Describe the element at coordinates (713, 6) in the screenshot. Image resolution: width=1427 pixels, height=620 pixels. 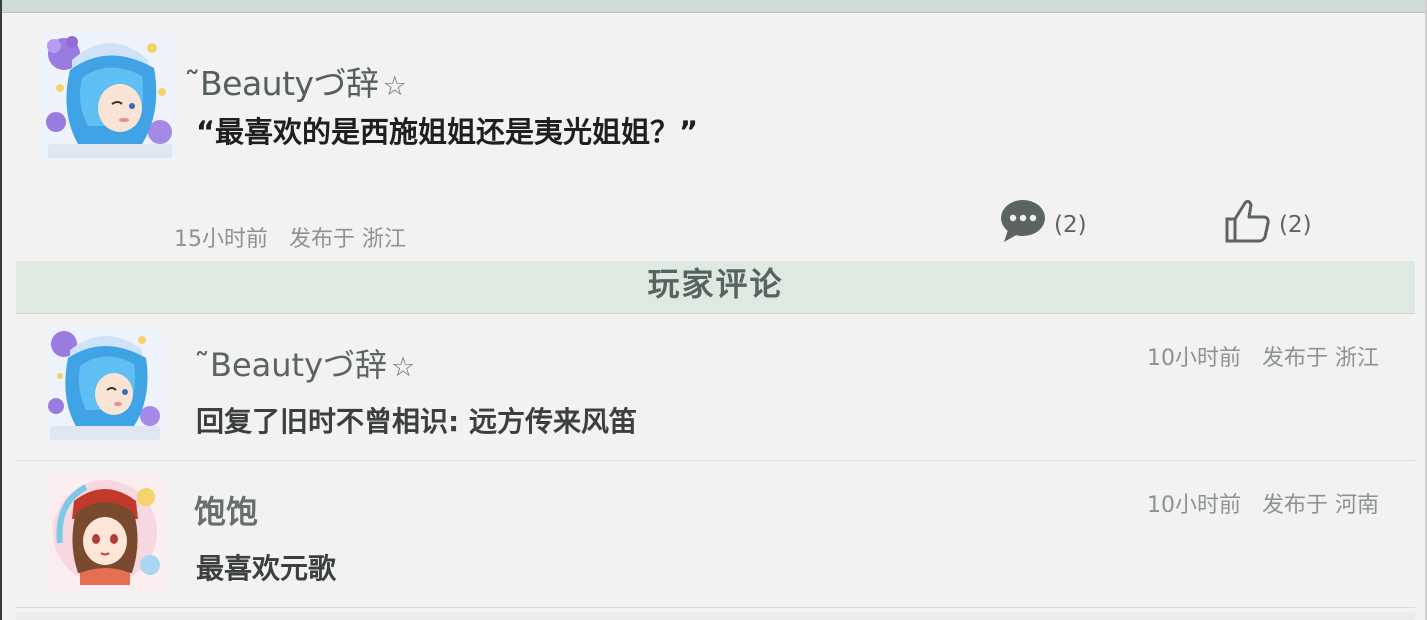
I see `top-strip` at that location.